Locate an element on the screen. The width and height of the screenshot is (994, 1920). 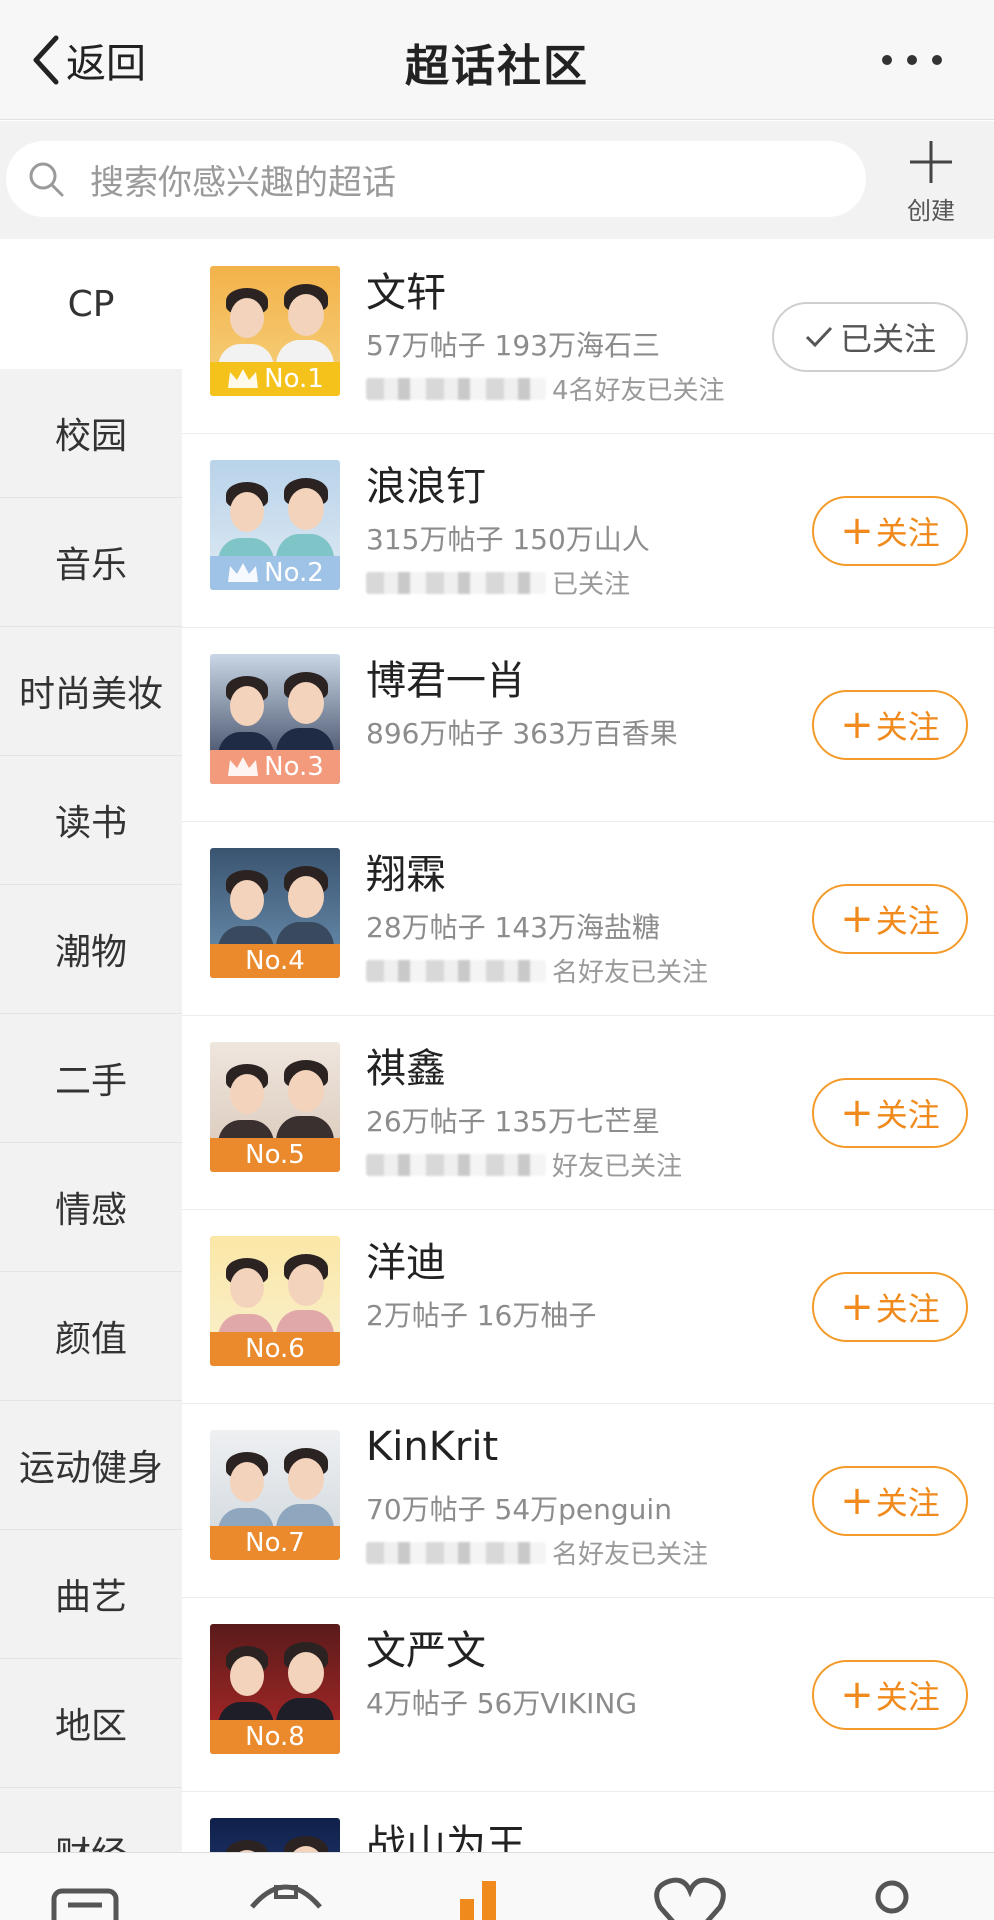
rank-label: No.5 is located at coordinates (275, 1155).